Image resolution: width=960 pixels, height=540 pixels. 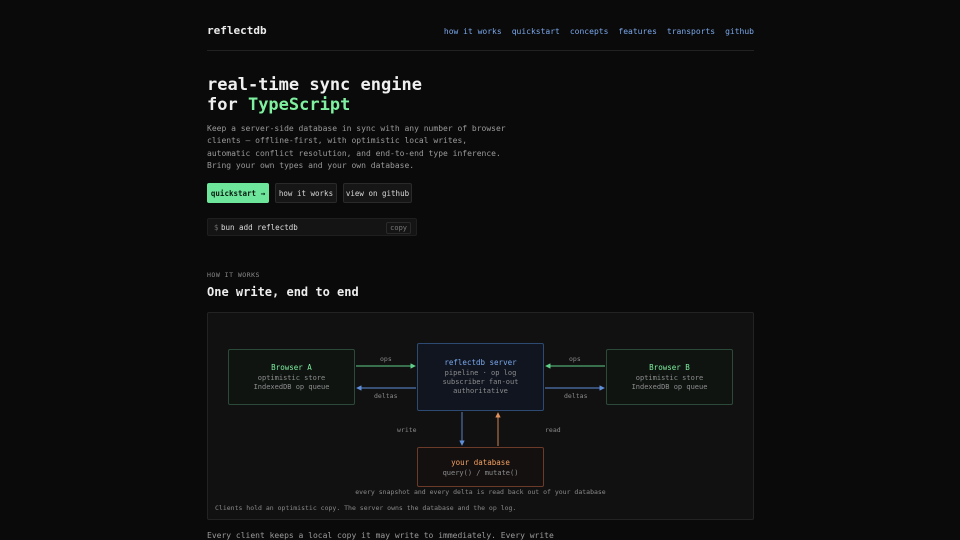 I want to click on view-on-github-button: view on github, so click(x=377, y=193).